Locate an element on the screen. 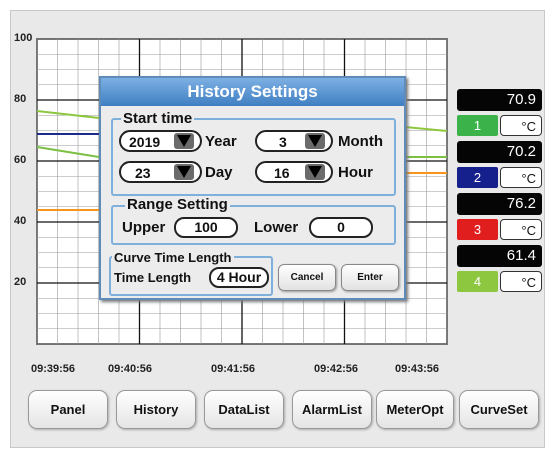 The width and height of the screenshot is (547, 451). channel-3-value: 76.2 is located at coordinates (499, 204).